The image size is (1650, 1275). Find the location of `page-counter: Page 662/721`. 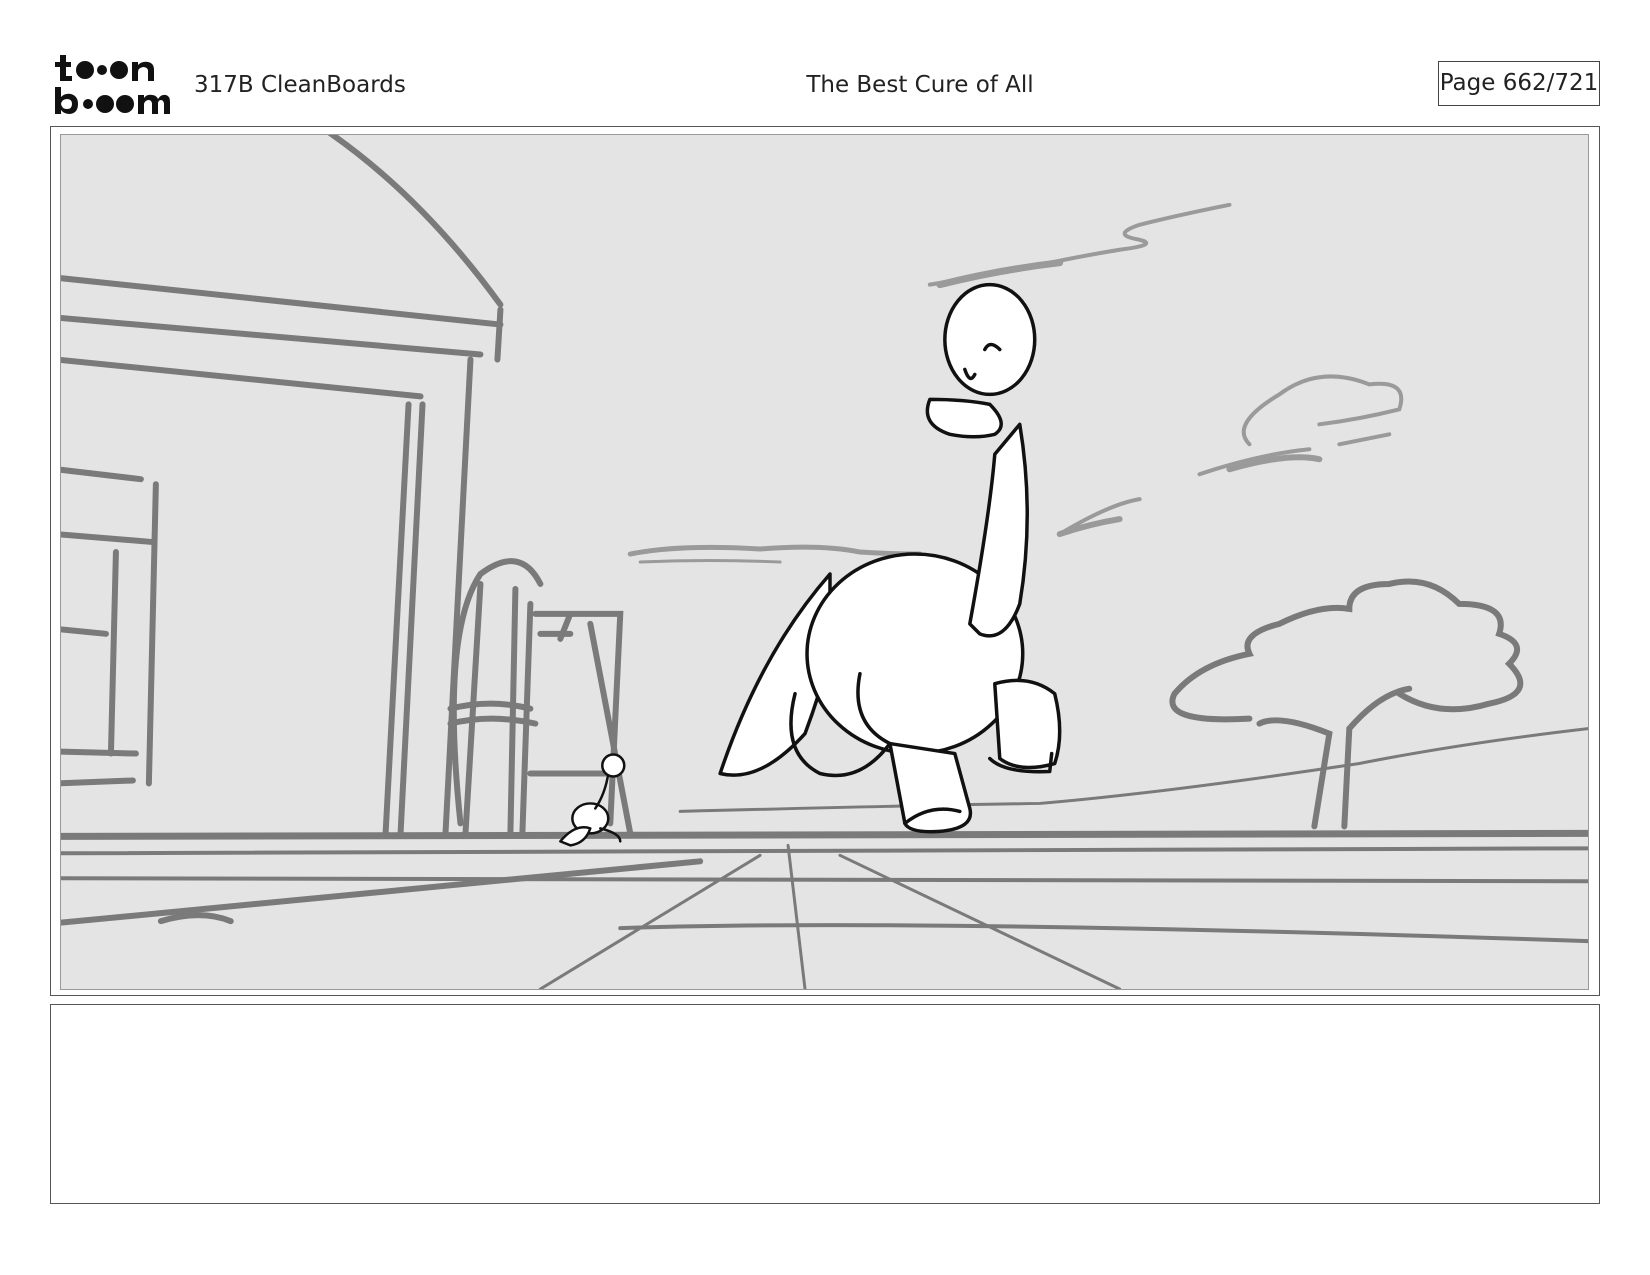

page-counter: Page 662/721 is located at coordinates (1519, 83).